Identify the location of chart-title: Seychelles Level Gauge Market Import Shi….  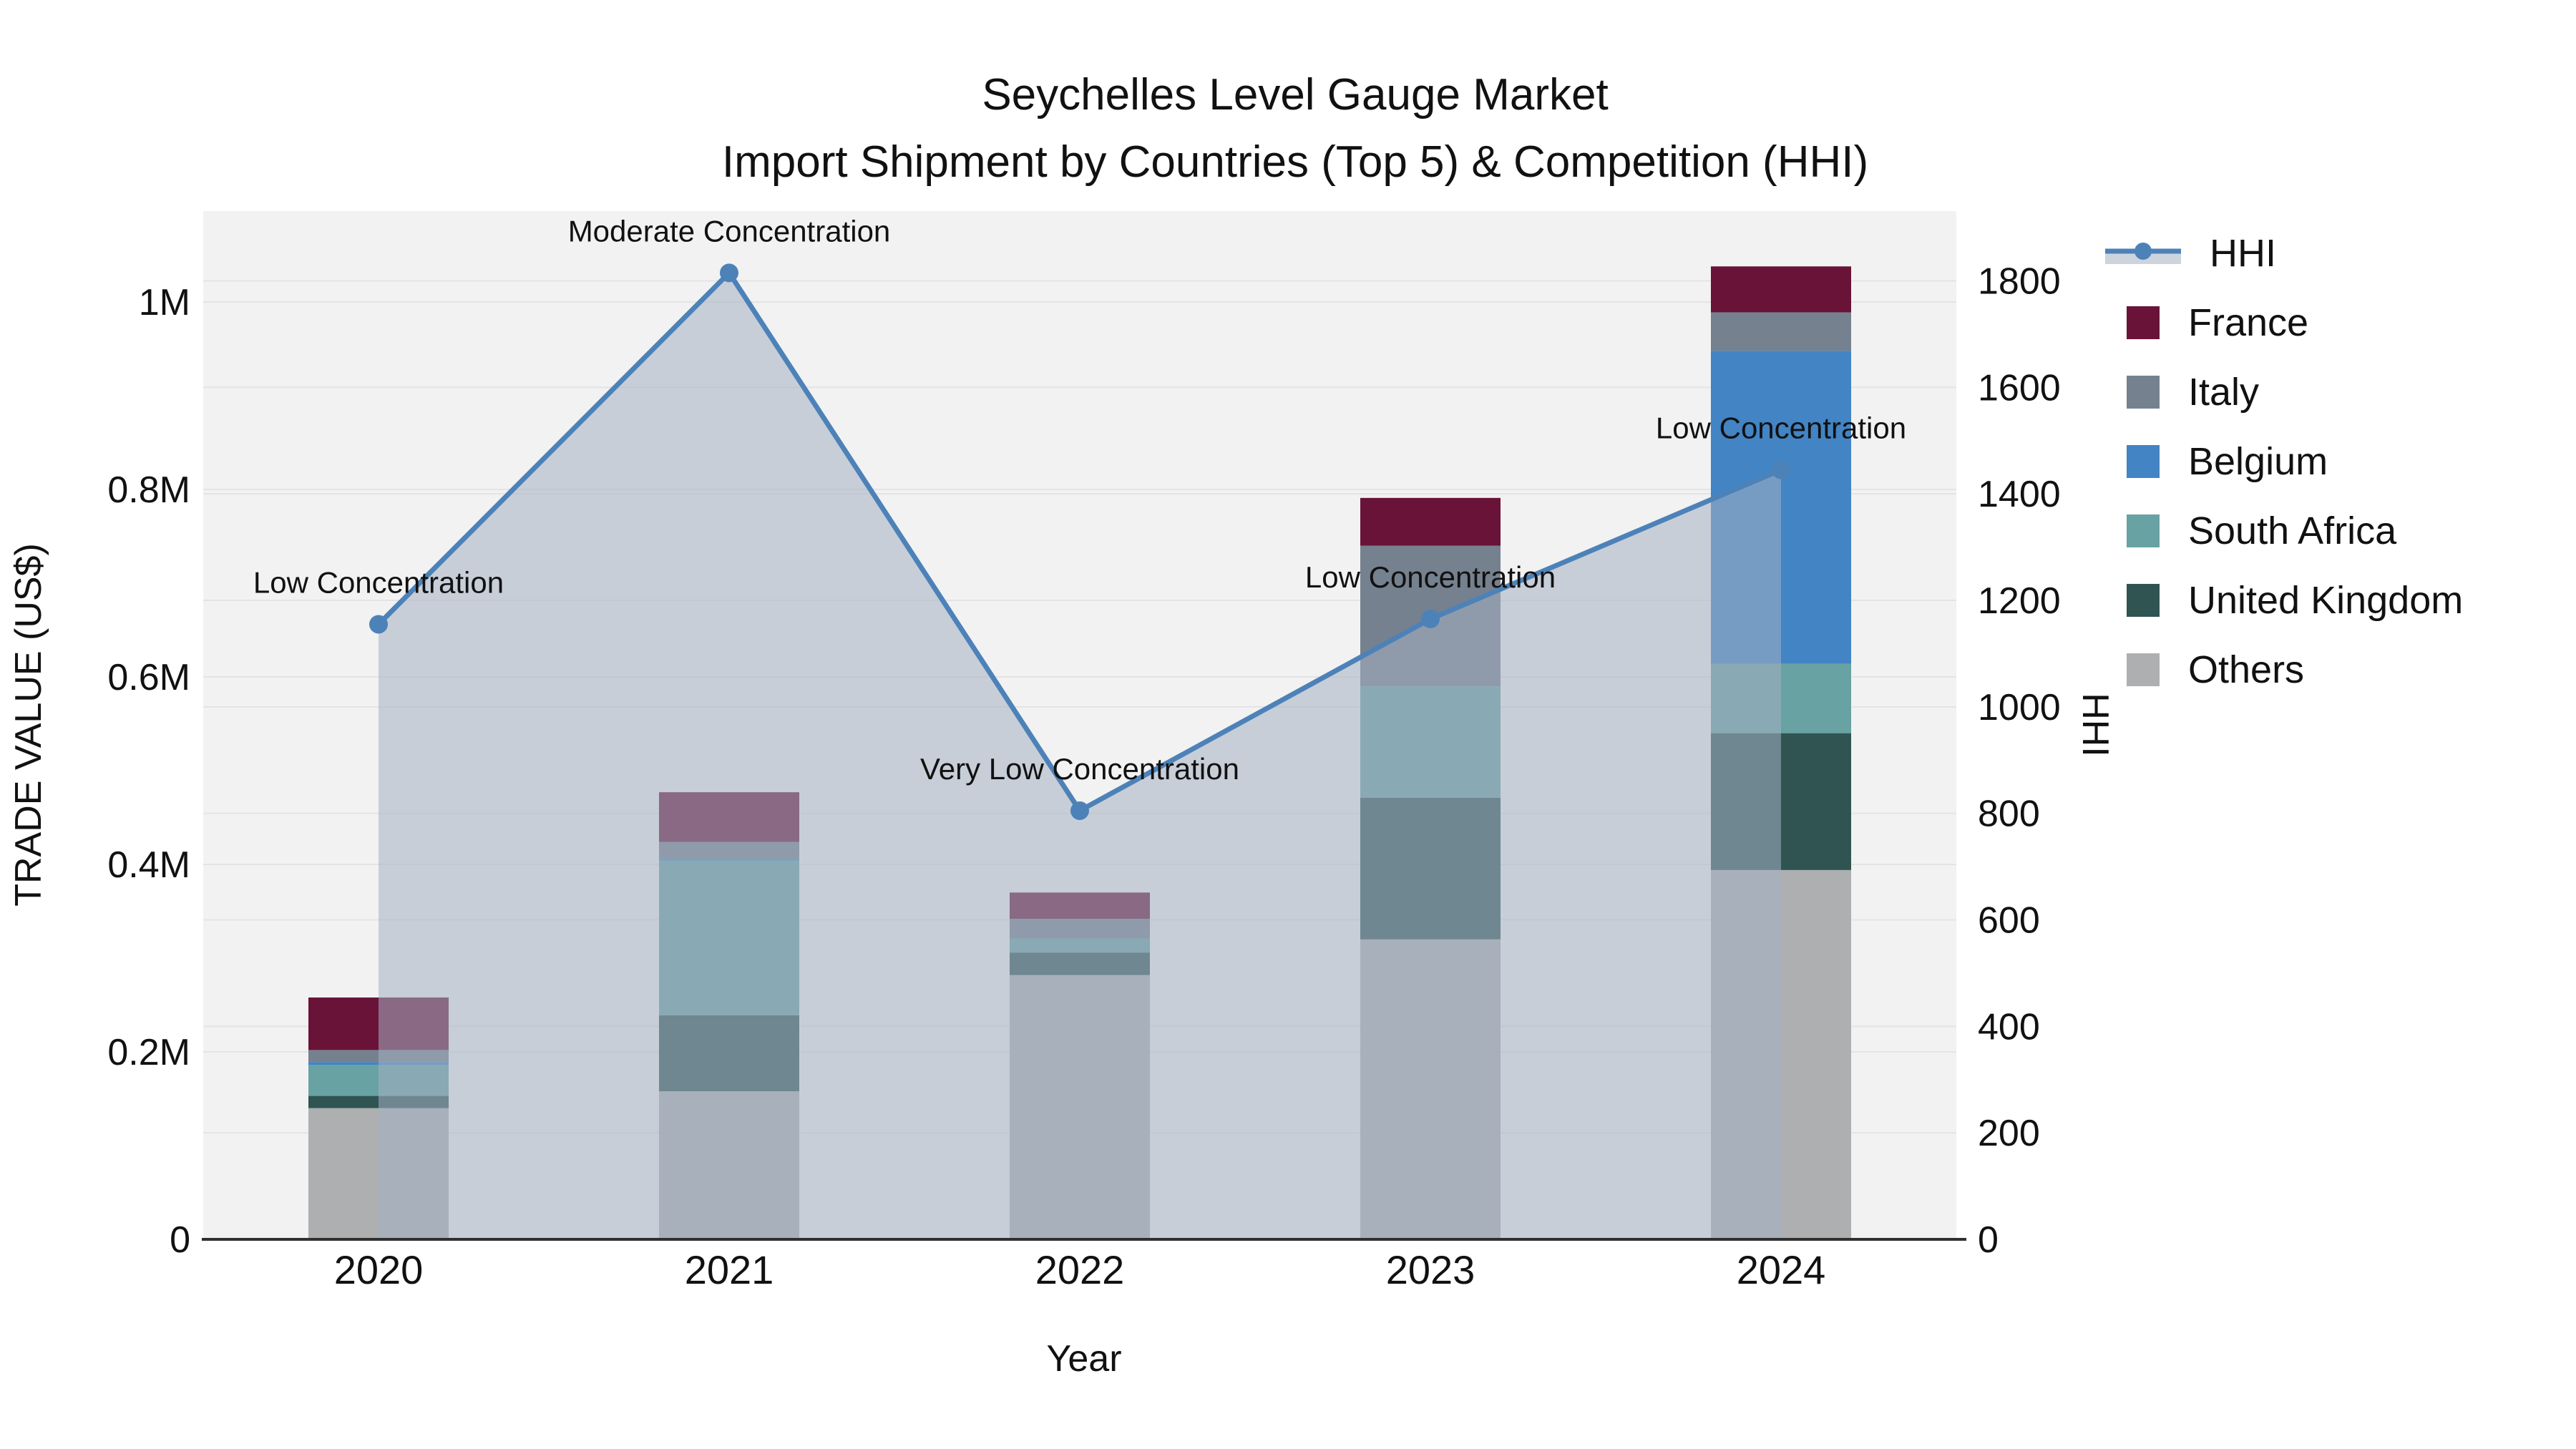
(1295, 129).